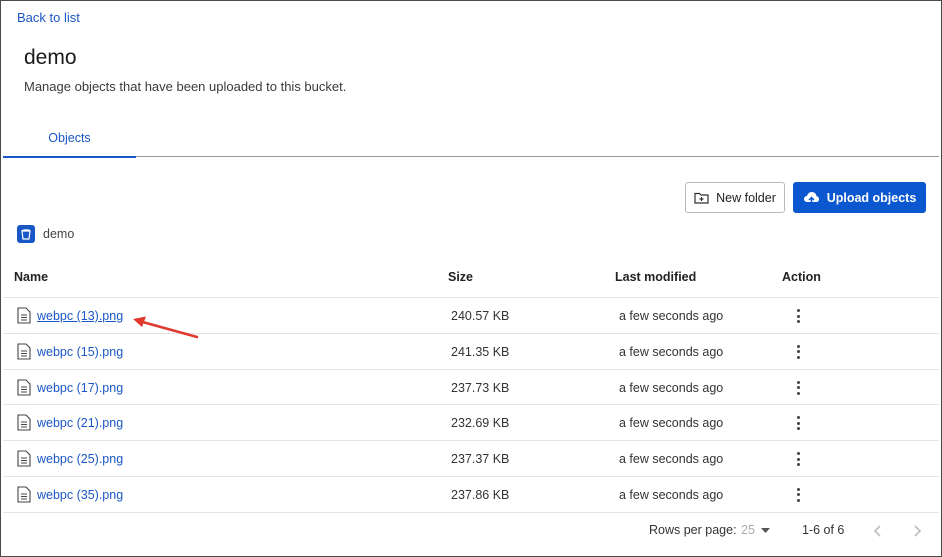 The width and height of the screenshot is (942, 557). What do you see at coordinates (801, 277) in the screenshot?
I see `column-header-action: Action` at bounding box center [801, 277].